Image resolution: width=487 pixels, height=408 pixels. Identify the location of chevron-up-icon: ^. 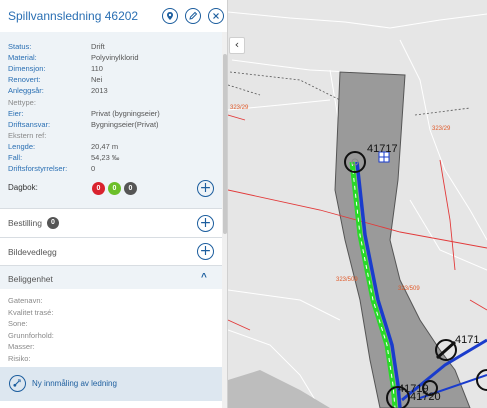
(204, 277).